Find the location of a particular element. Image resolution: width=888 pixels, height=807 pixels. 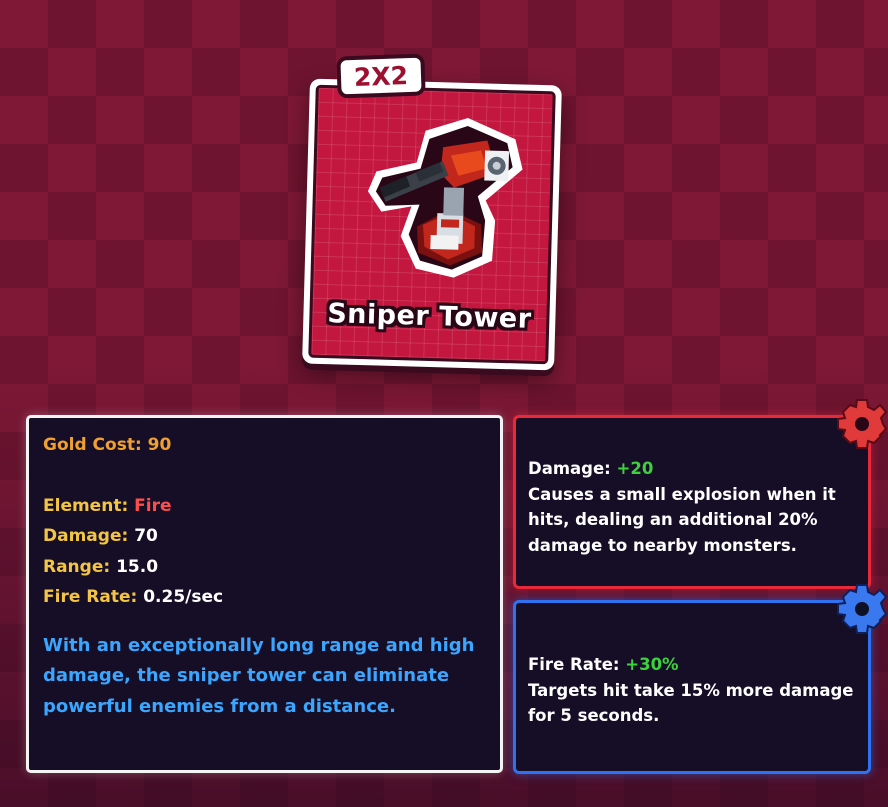

tower-card: Sniper Tower is located at coordinates (432, 224).